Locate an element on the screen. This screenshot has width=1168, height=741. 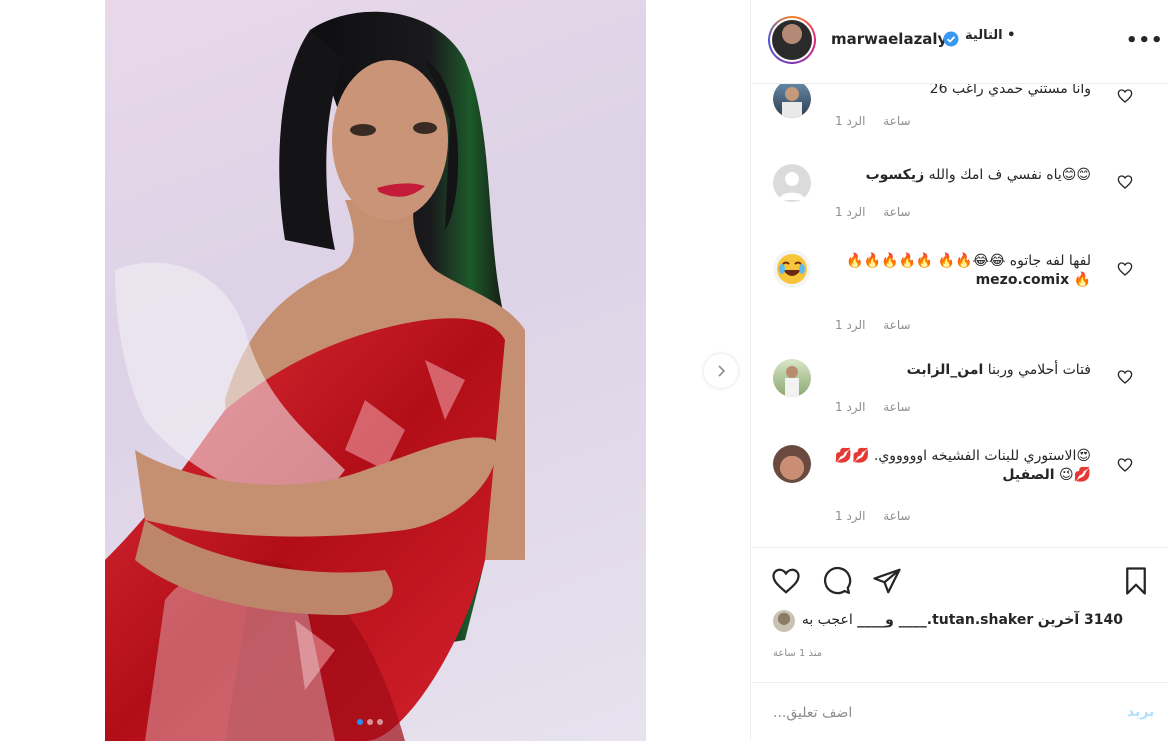
comment-input is located at coordinates (938, 713).